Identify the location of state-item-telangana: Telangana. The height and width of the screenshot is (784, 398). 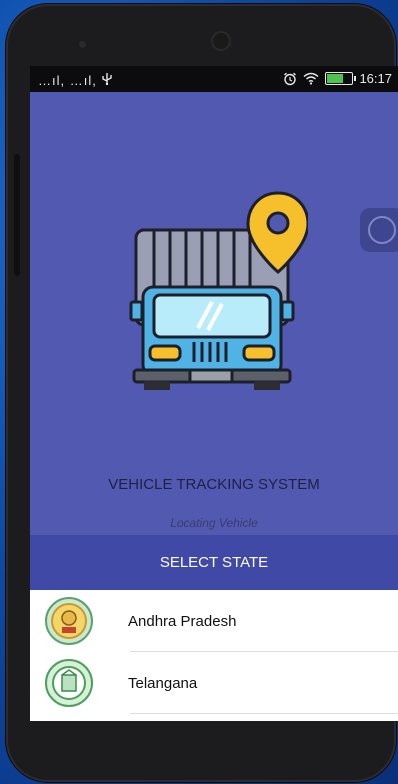
(214, 683).